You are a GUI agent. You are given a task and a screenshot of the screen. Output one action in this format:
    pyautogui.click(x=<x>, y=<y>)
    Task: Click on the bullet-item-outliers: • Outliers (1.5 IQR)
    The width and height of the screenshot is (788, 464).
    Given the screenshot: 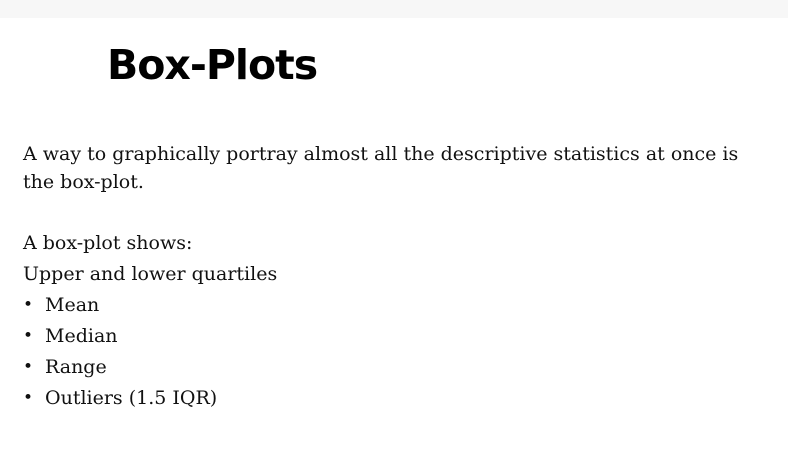 What is the action you would take?
    pyautogui.click(x=150, y=398)
    